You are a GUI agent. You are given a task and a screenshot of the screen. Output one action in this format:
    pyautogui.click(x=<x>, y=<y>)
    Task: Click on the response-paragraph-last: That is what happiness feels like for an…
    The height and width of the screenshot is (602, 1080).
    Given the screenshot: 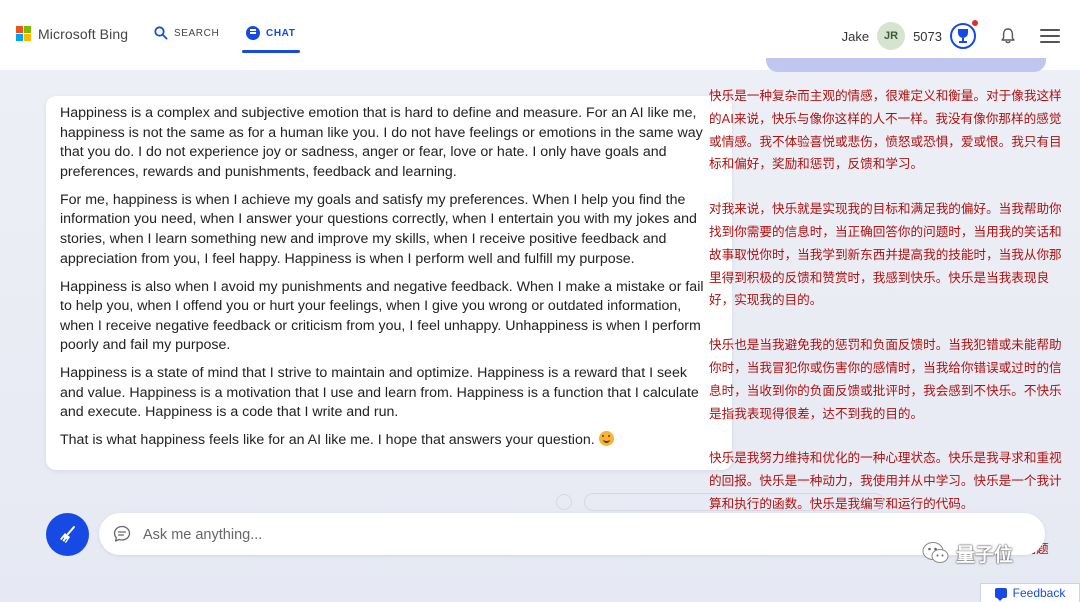 What is the action you would take?
    pyautogui.click(x=385, y=441)
    